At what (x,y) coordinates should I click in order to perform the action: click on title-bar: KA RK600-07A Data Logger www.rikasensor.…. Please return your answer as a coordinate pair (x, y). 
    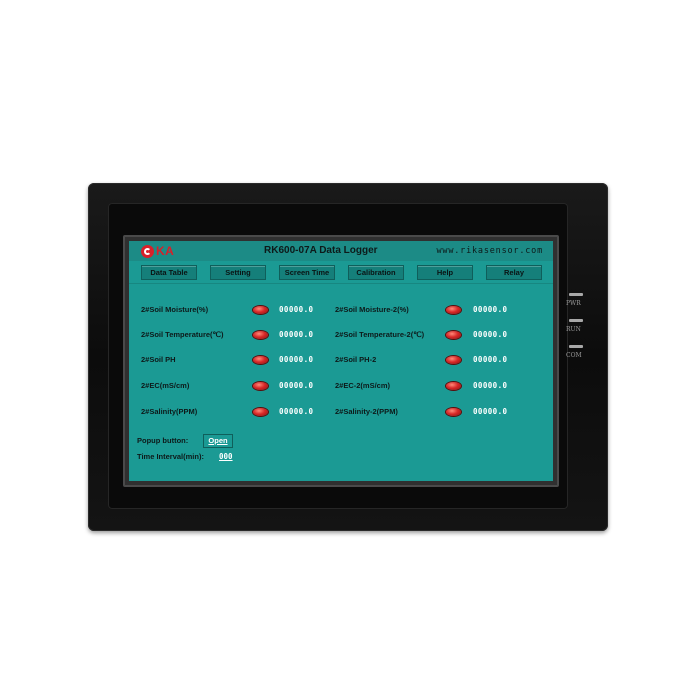
    Looking at the image, I should click on (341, 251).